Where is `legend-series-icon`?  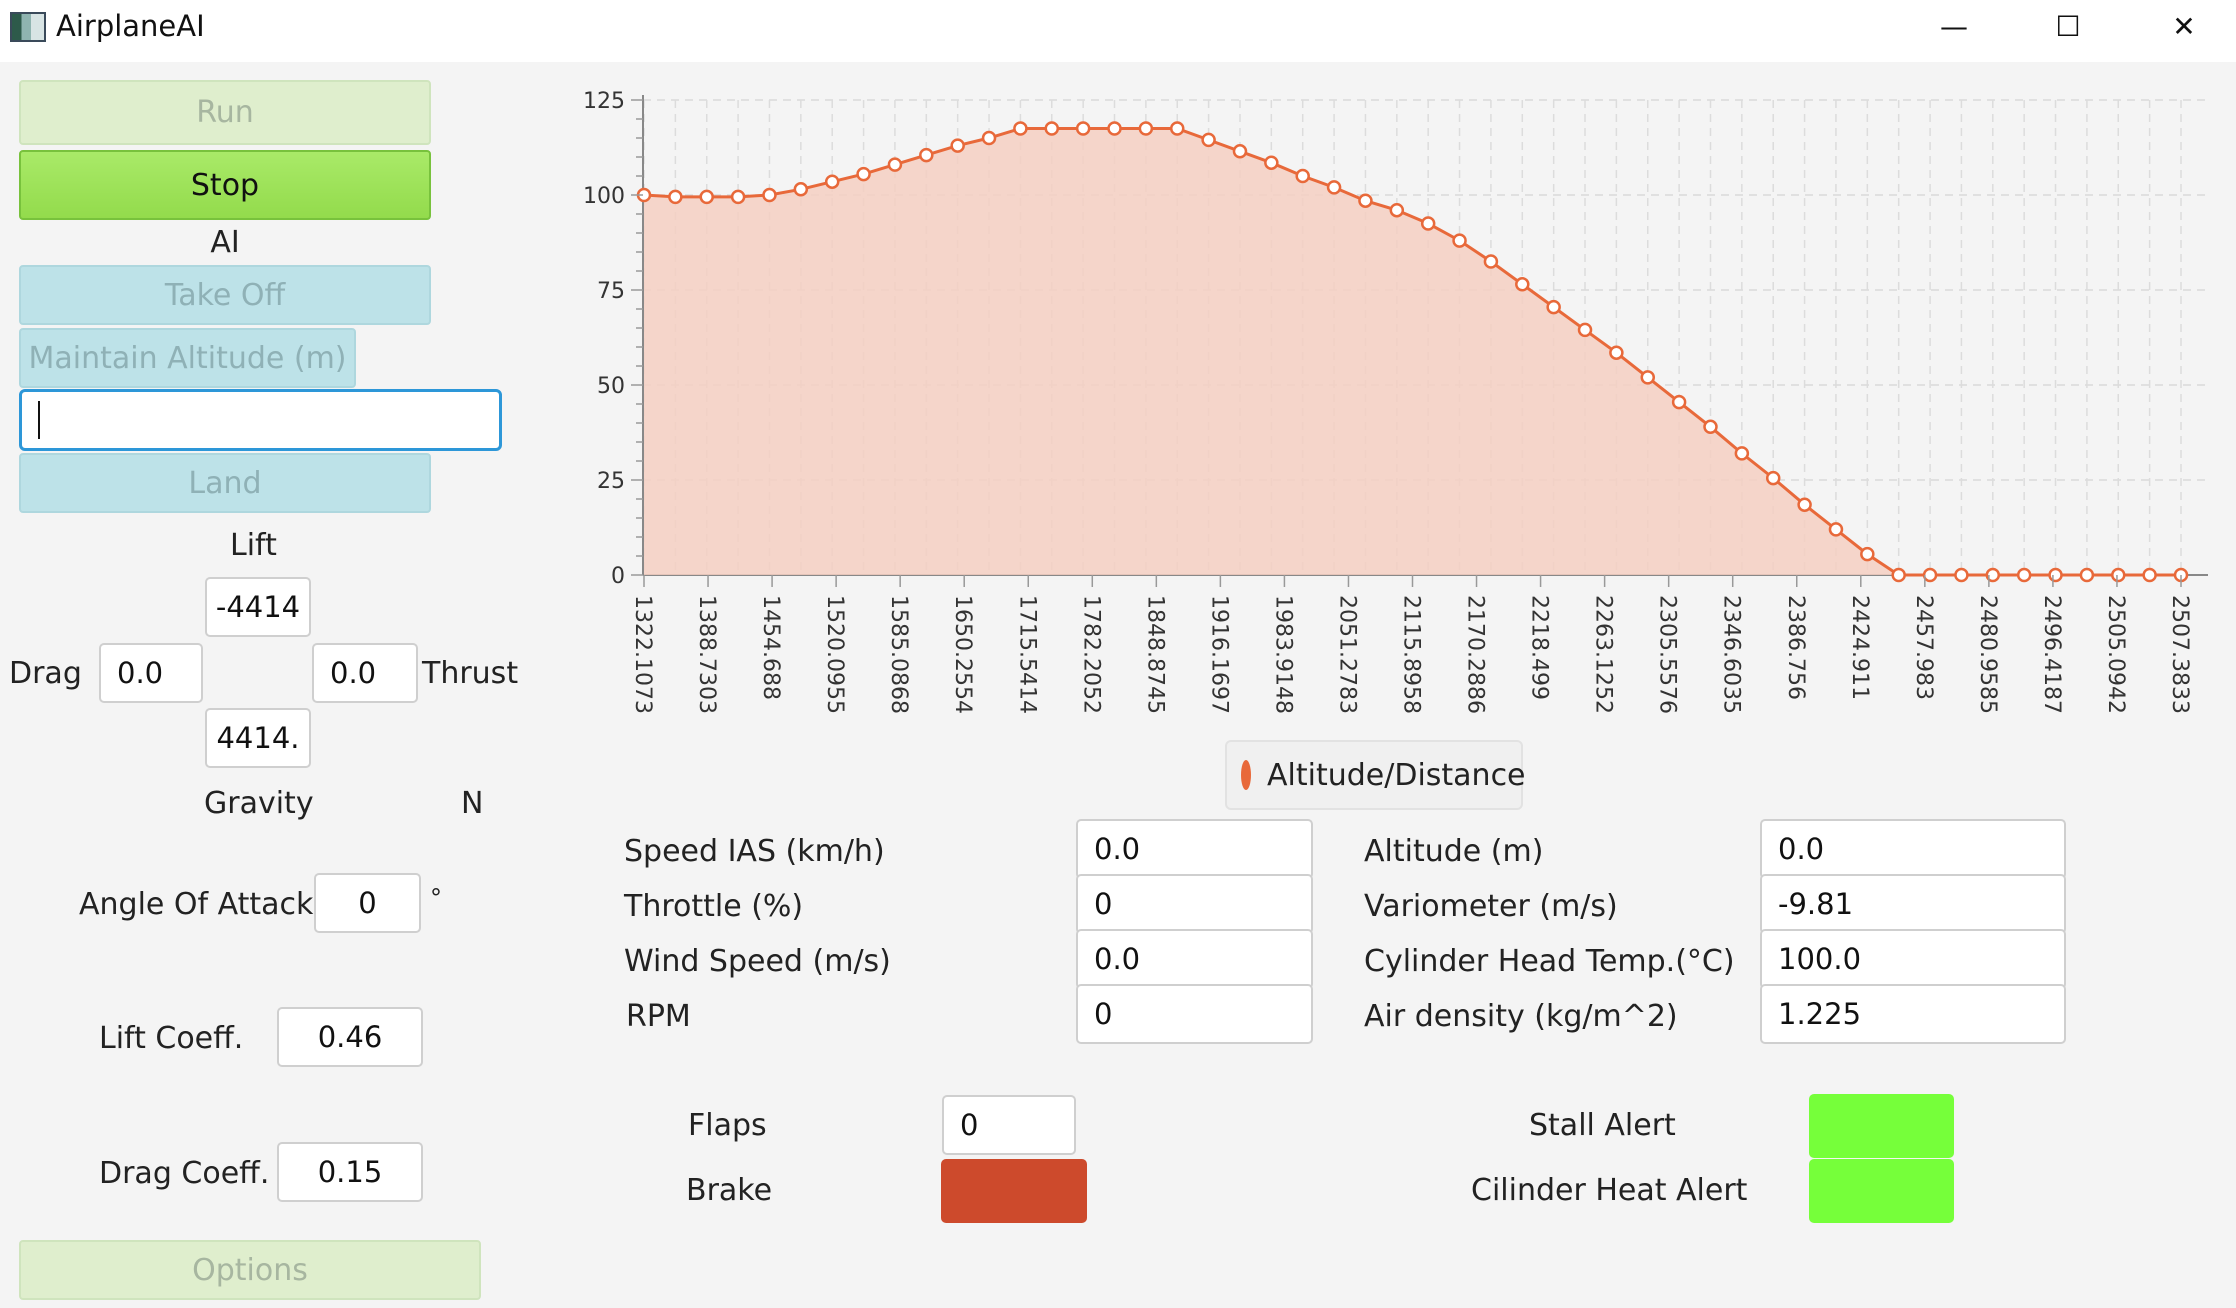
legend-series-icon is located at coordinates (1246, 775).